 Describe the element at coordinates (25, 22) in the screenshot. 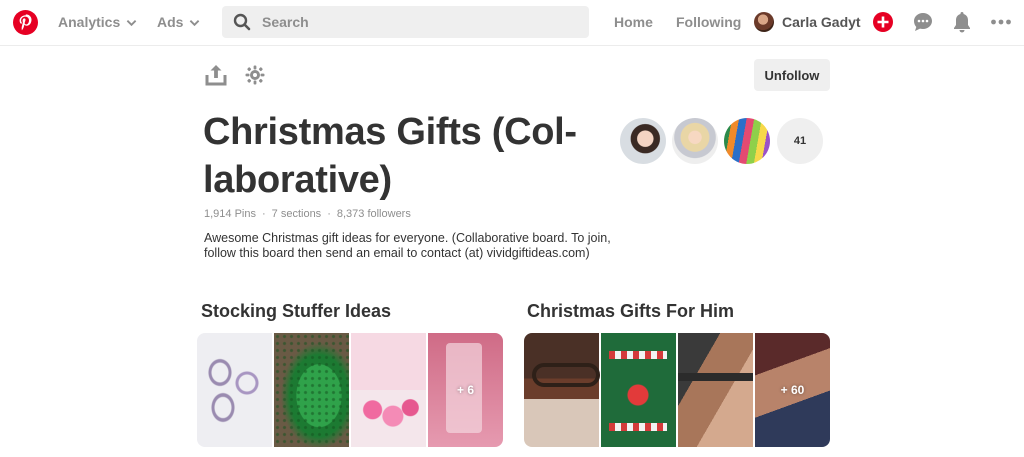

I see `pinterest-logo-icon` at that location.